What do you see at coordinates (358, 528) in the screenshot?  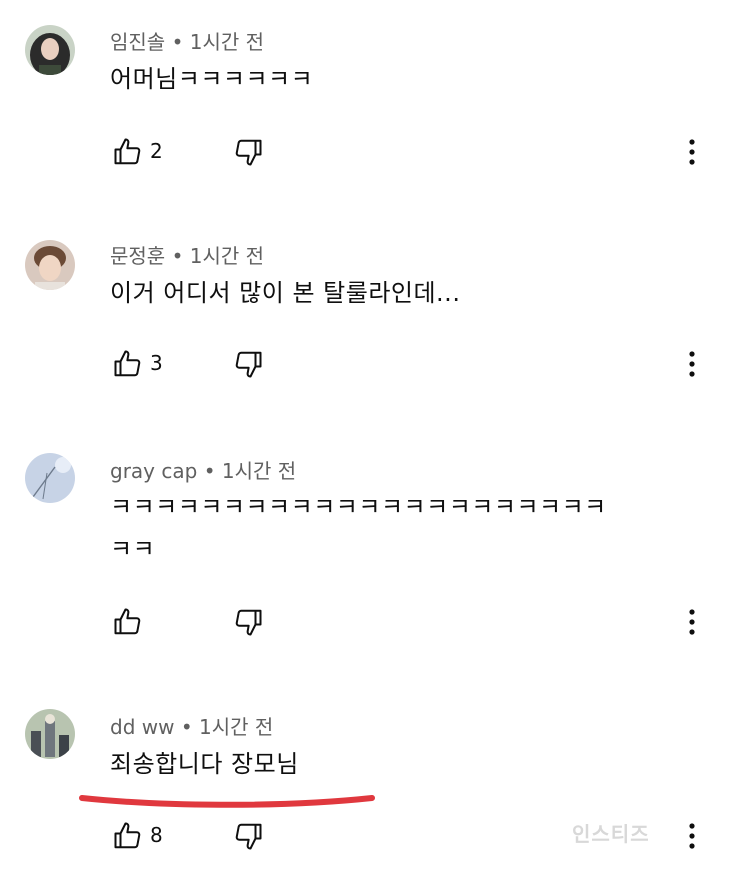 I see `comment-text: ㅋㅋㅋㅋㅋㅋㅋㅋㅋㅋㅋㅋㅋㅋㅋㅋㅋㅋㅋㅋㅋㅋ ㅋㅋ` at bounding box center [358, 528].